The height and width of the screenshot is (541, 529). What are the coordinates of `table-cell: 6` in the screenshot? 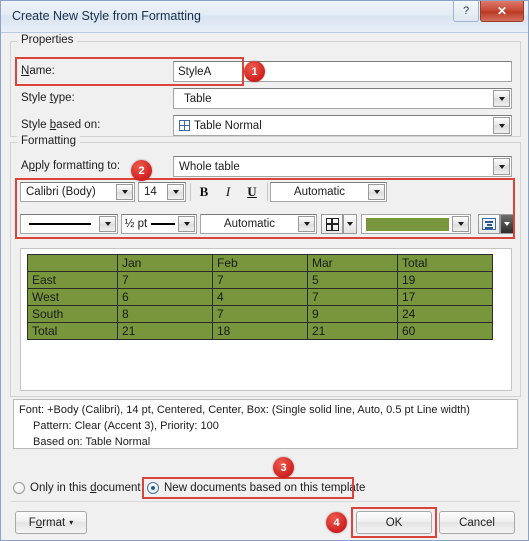 It's located at (165, 297).